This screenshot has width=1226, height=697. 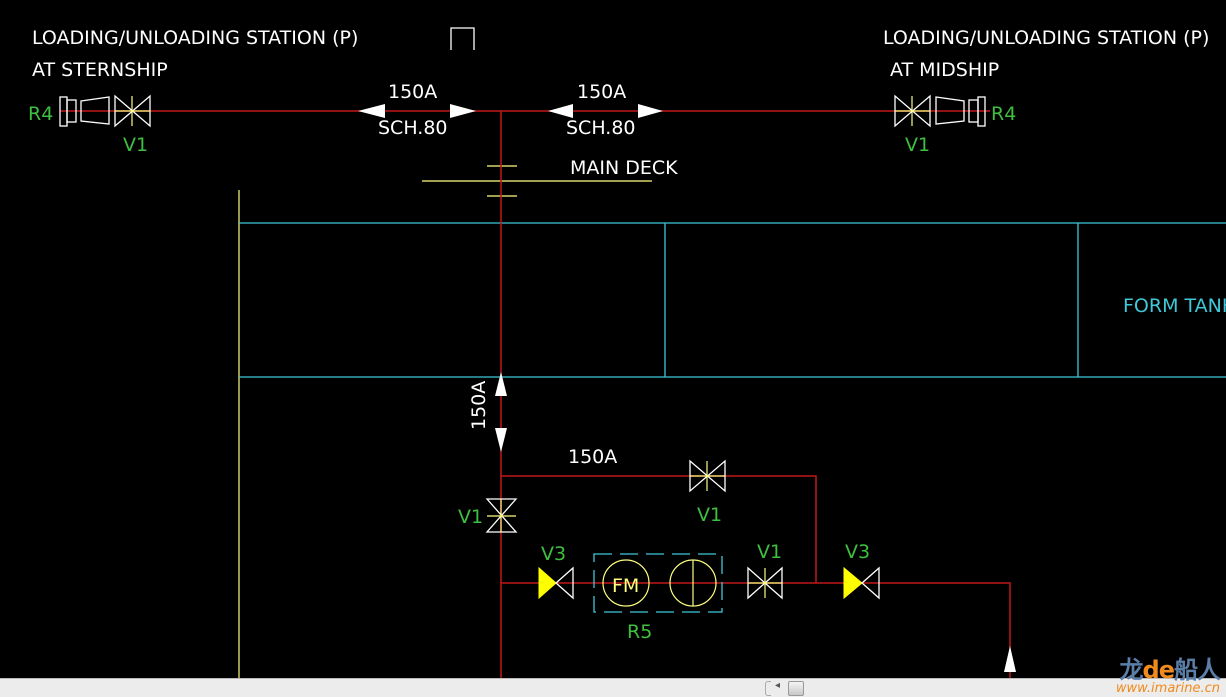 What do you see at coordinates (1010, 659) in the screenshot?
I see `flow-direction-arrow` at bounding box center [1010, 659].